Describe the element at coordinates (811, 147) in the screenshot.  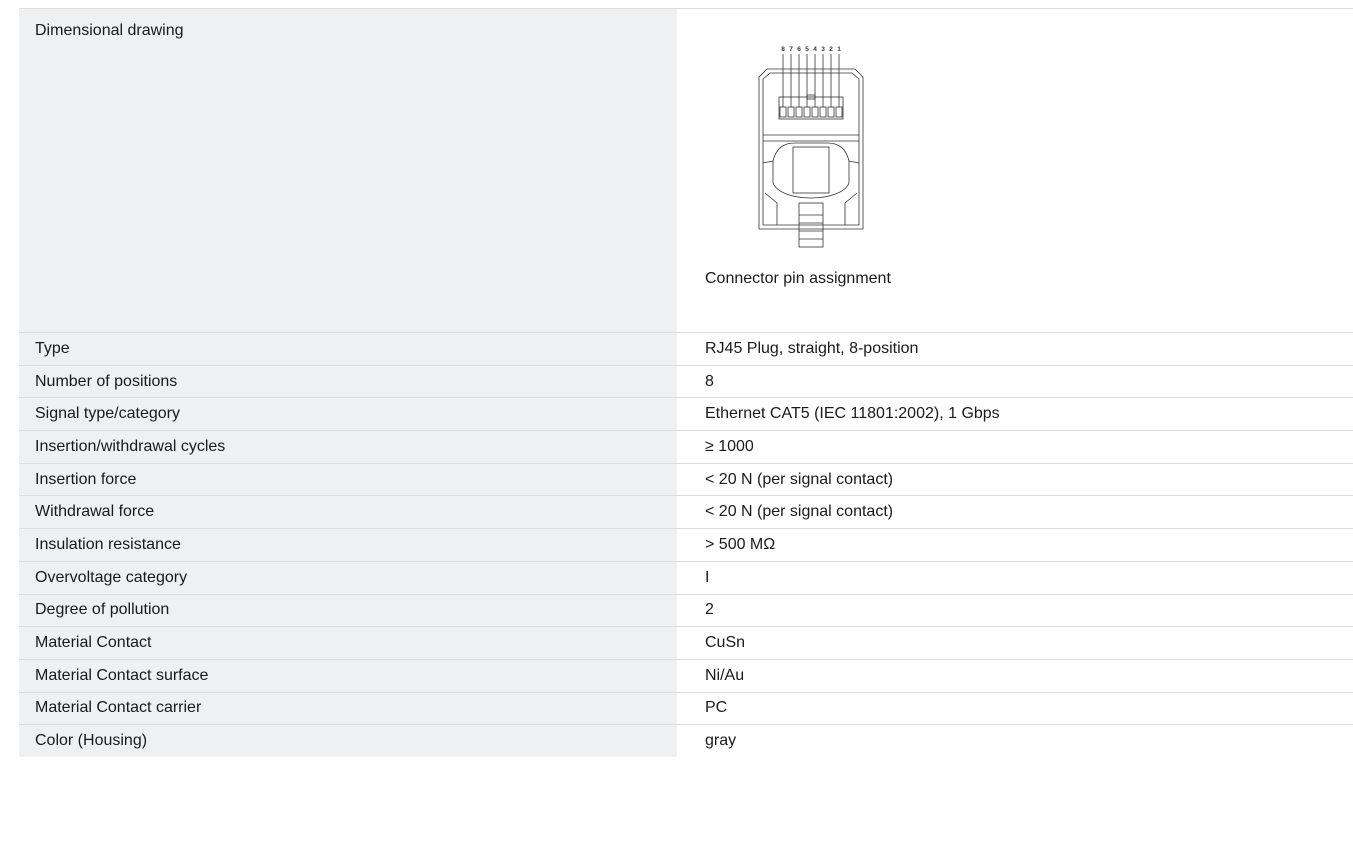
I see `rj45-connector-drawing: 87654321` at that location.